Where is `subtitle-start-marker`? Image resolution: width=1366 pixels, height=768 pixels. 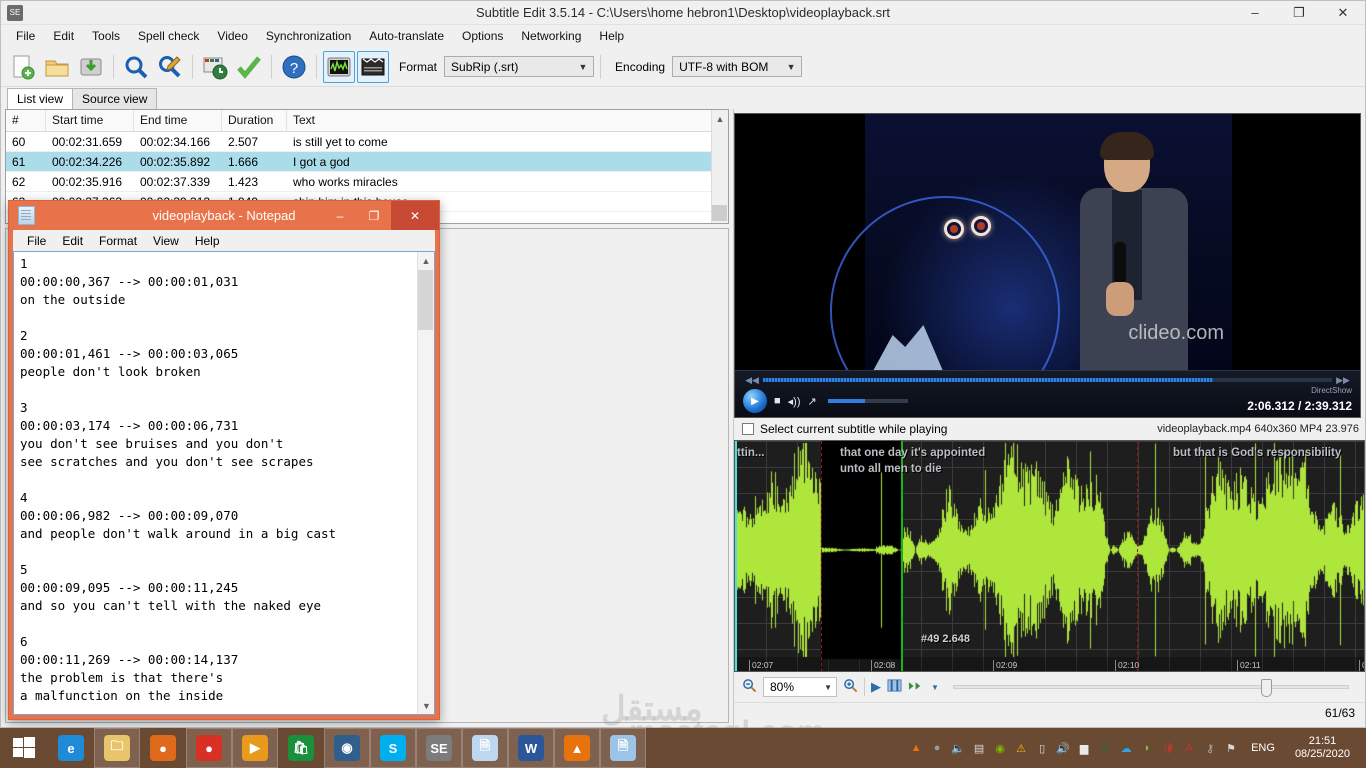
subtitle-start-marker is located at coordinates (902, 556).